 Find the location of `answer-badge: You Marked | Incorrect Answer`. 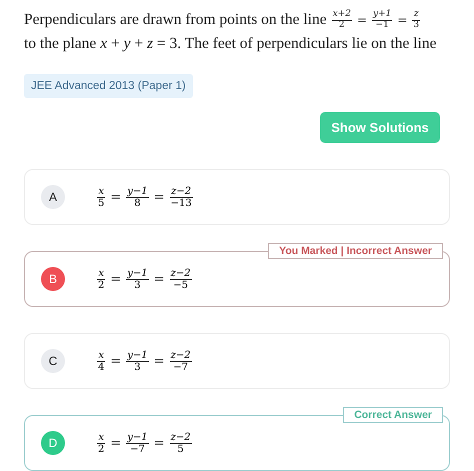

answer-badge: You Marked | Incorrect Answer is located at coordinates (355, 251).